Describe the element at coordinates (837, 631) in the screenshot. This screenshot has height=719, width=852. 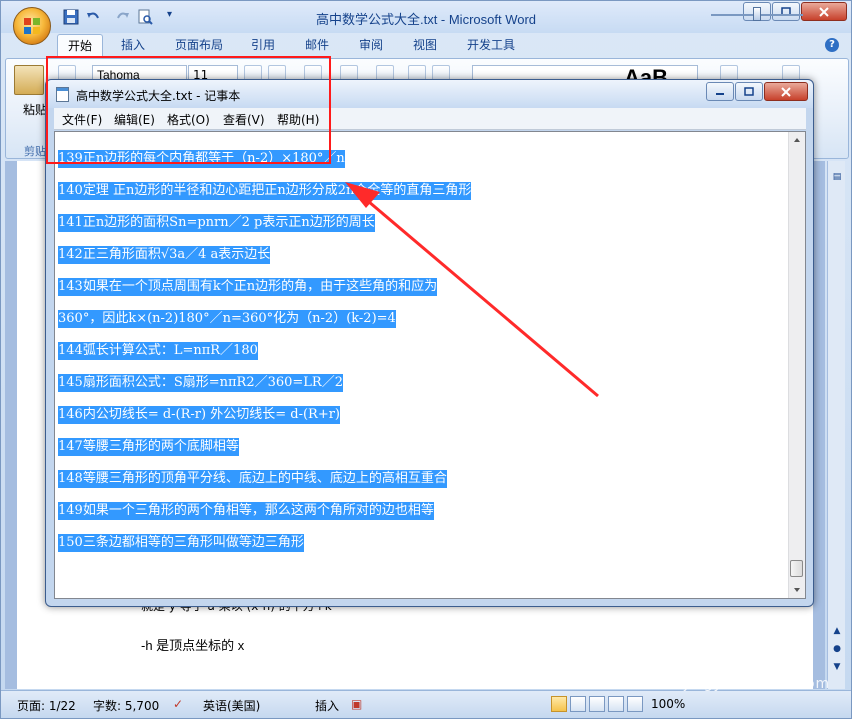
I see `previous-page-icon: ▲` at that location.